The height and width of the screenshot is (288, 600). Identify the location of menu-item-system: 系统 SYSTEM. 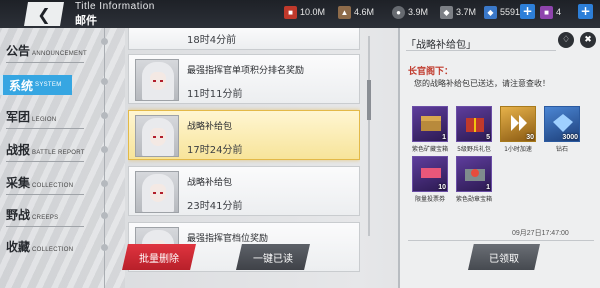
(36, 85).